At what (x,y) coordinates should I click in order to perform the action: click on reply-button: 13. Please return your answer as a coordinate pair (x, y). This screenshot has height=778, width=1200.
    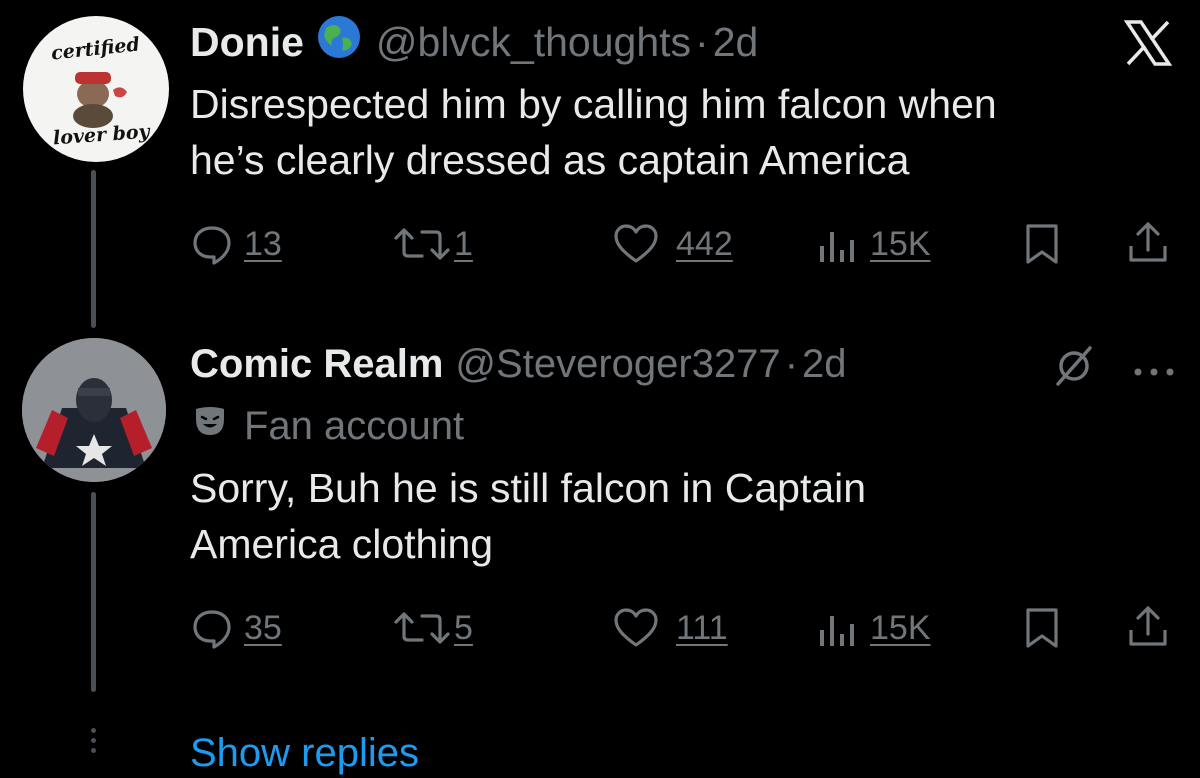
    Looking at the image, I should click on (236, 244).